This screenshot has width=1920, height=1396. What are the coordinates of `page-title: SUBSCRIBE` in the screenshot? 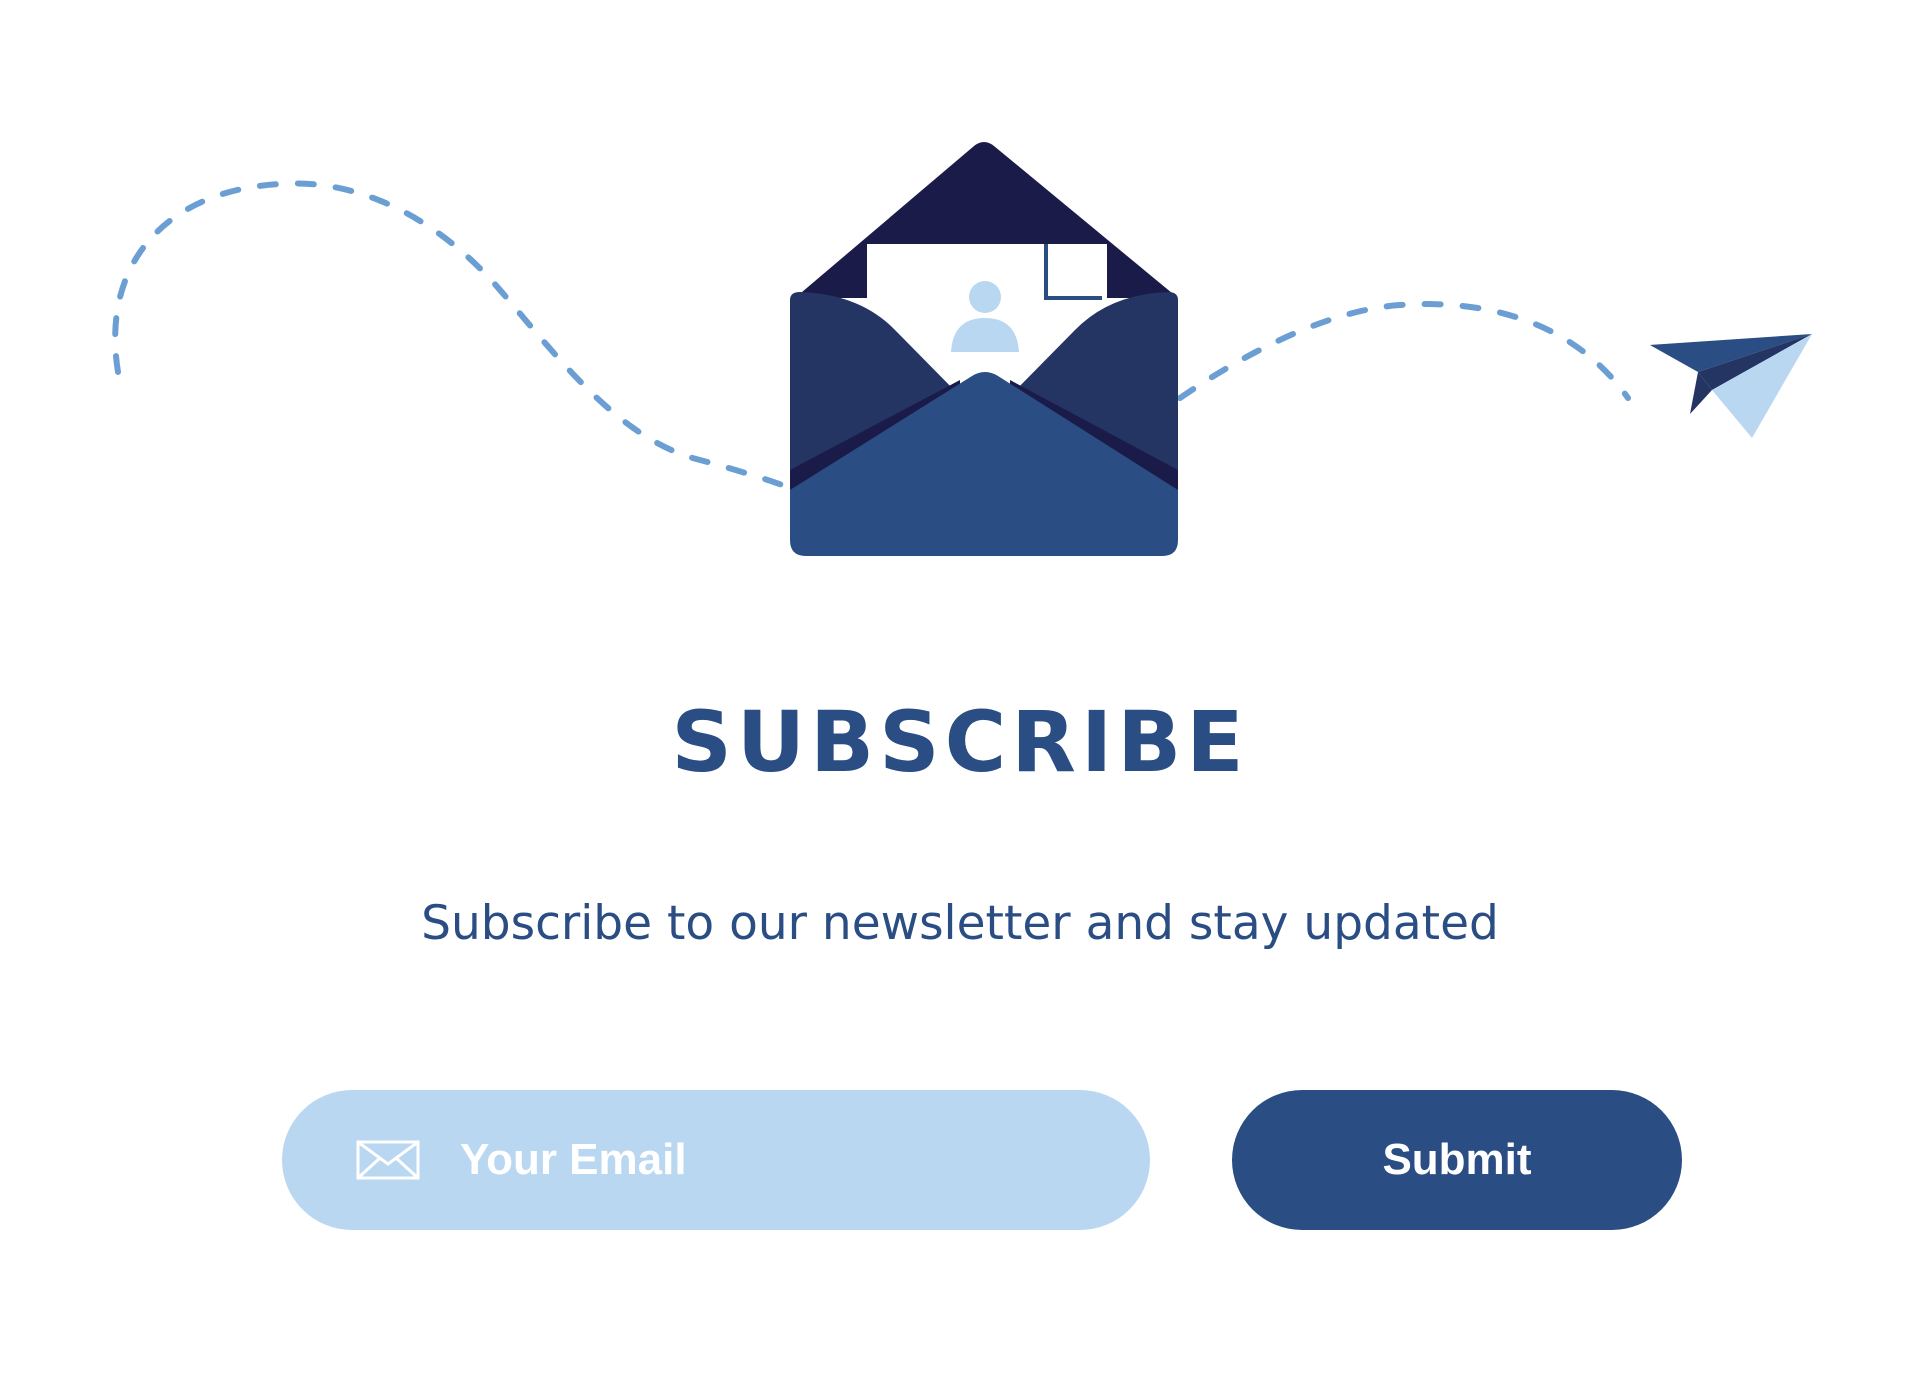 It's located at (960, 742).